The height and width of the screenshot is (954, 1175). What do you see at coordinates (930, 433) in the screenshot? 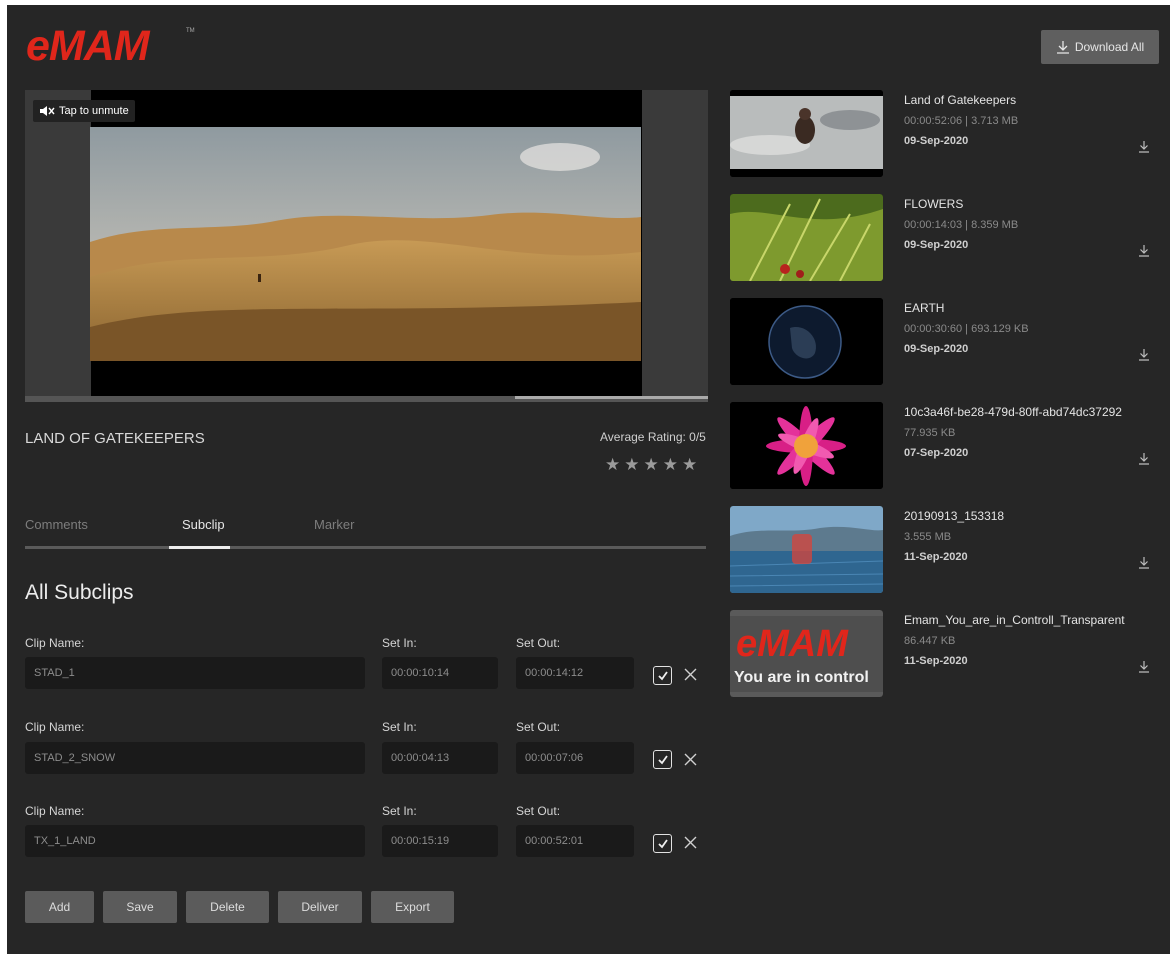
I see `media-meta: 77.935 KB` at bounding box center [930, 433].